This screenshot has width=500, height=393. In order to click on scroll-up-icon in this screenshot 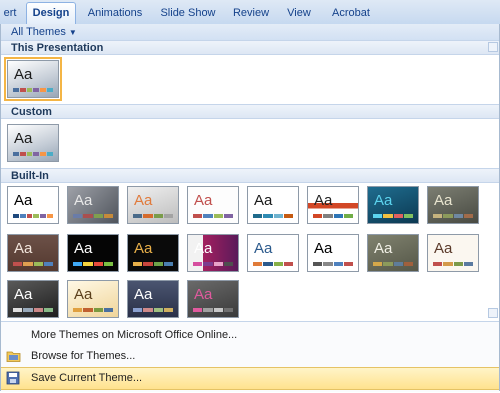, I will do `click(493, 47)`.